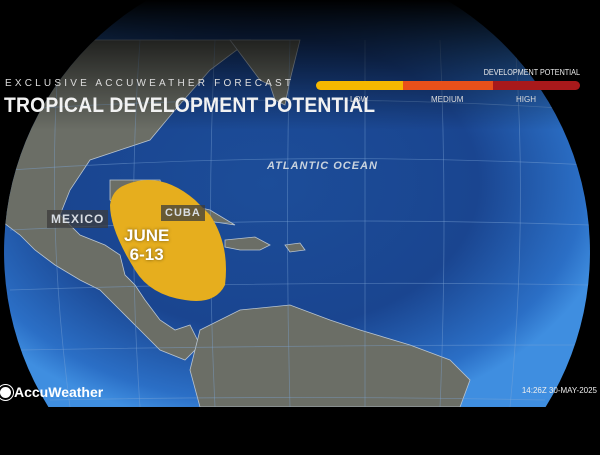 The width and height of the screenshot is (600, 455). I want to click on timestamp: 14:26Z 30-MAY-2025, so click(559, 390).